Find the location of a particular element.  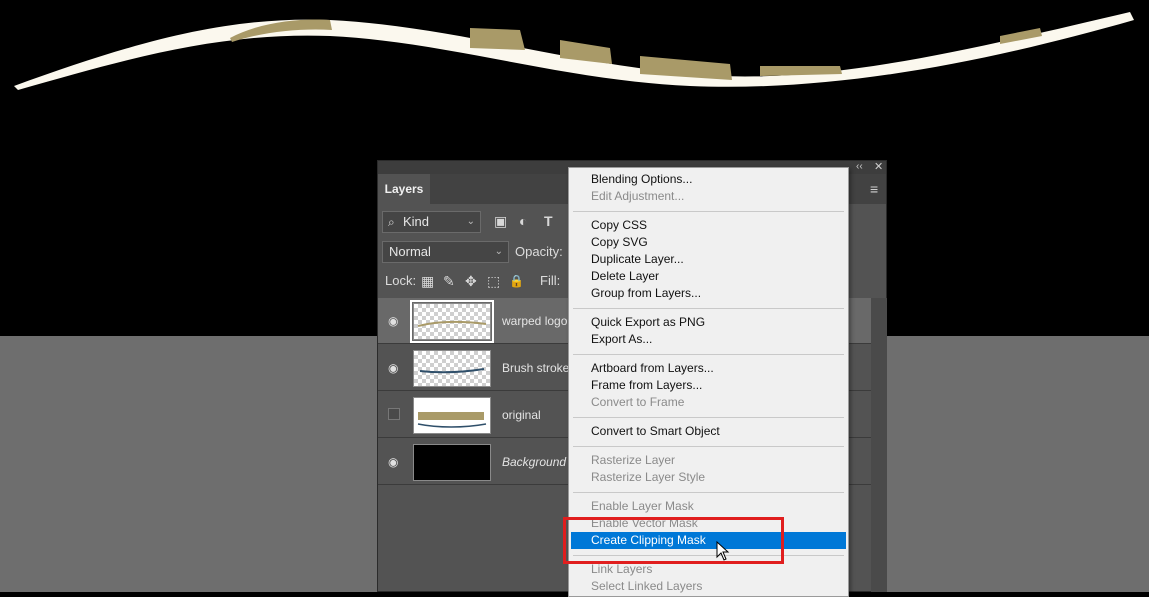

type-icon: T is located at coordinates (548, 221).